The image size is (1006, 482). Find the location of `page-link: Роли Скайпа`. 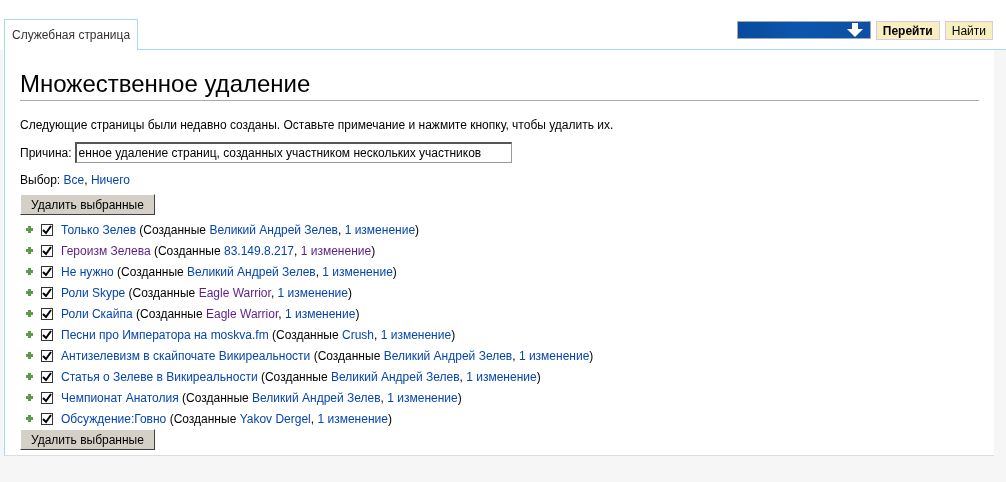

page-link: Роли Скайпа is located at coordinates (97, 313).